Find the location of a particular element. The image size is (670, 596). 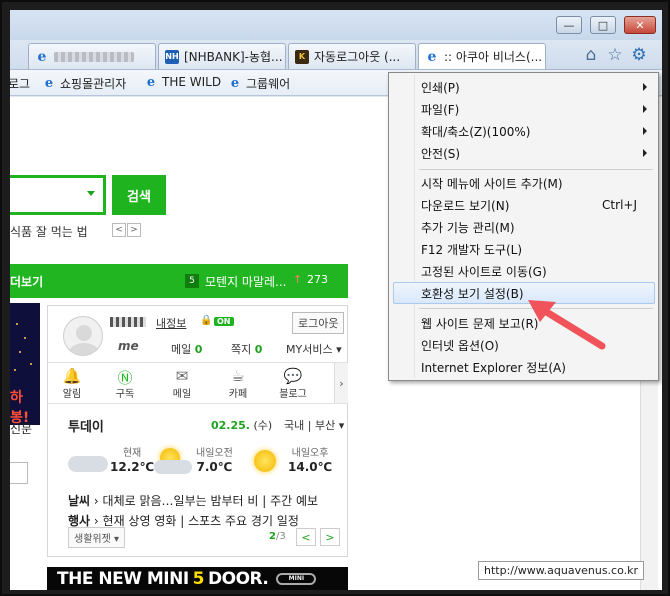

weather-news-line: 날씨 › 대체로 맑음…일부는 밤부터 비 | 주간 예보 is located at coordinates (193, 500).